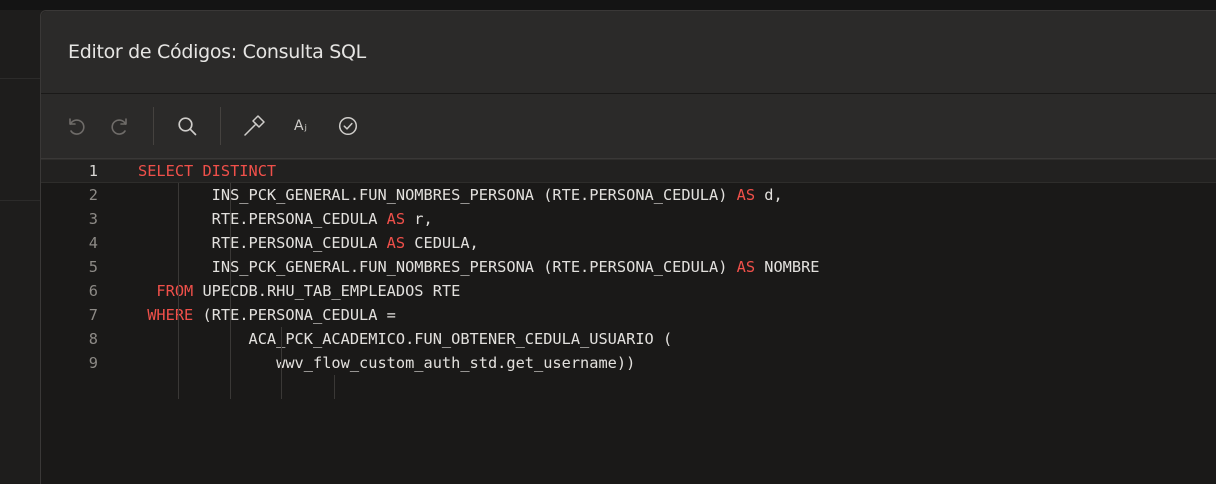  Describe the element at coordinates (93, 363) in the screenshot. I see `line-number: 9` at that location.